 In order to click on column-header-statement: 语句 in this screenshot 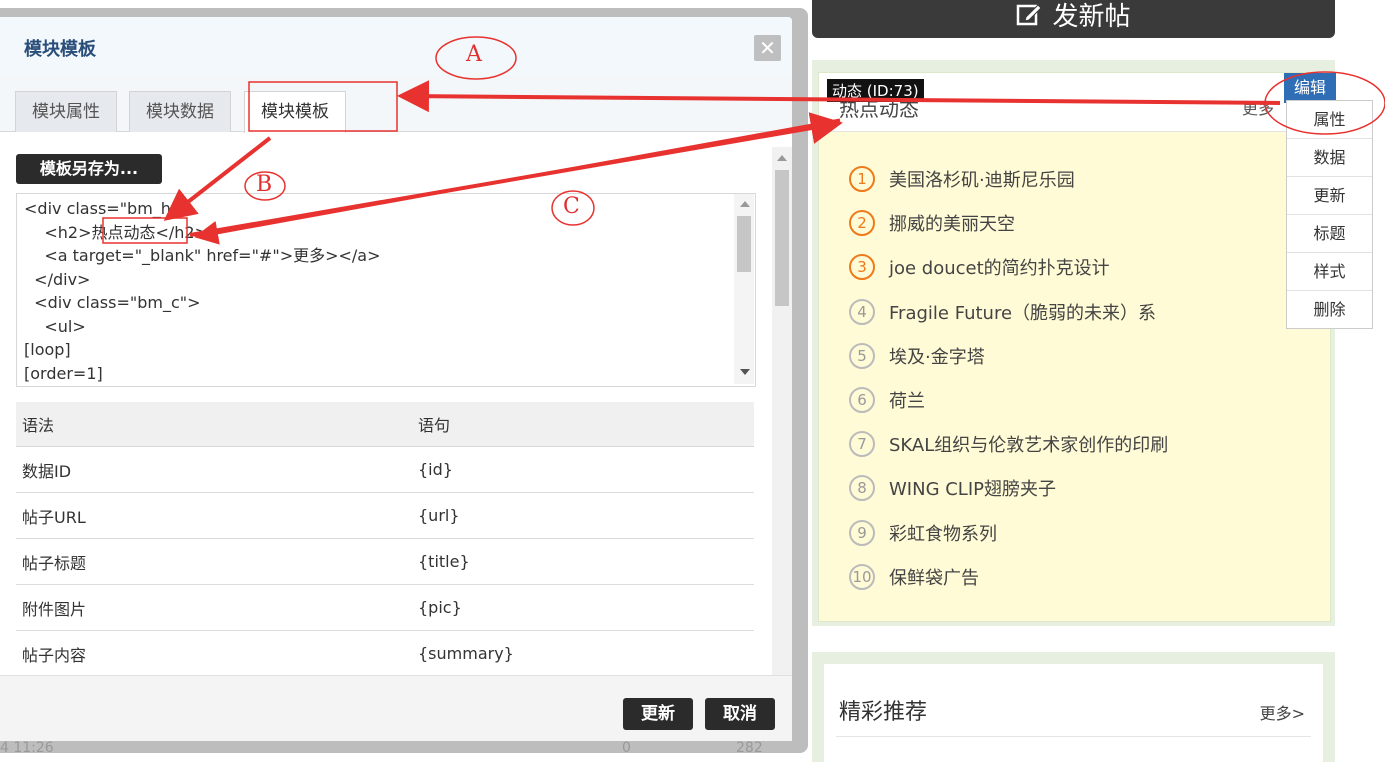, I will do `click(583, 424)`.